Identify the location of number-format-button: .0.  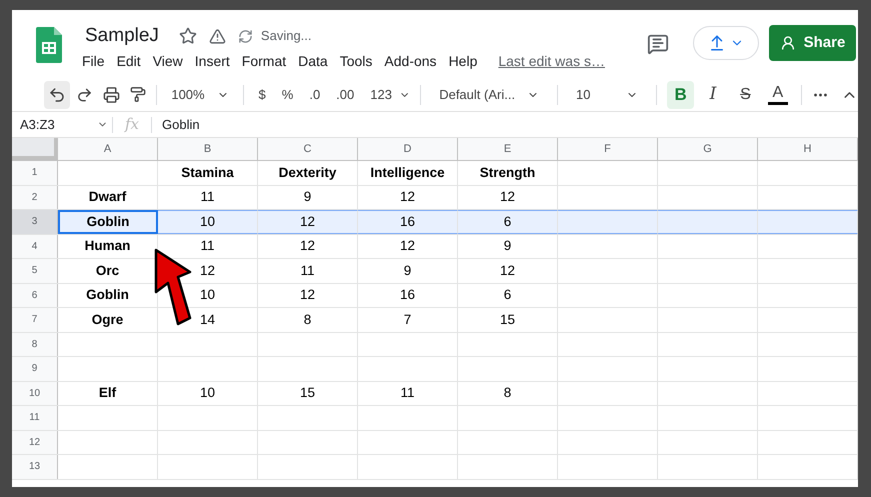
(315, 94).